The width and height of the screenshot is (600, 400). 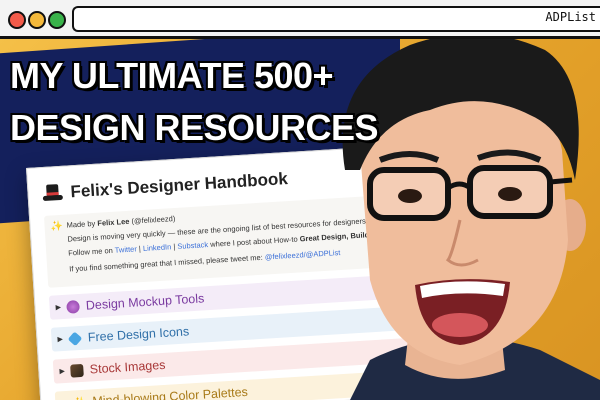 What do you see at coordinates (179, 185) in the screenshot?
I see `doc-title: Felix's Designer Handbook` at bounding box center [179, 185].